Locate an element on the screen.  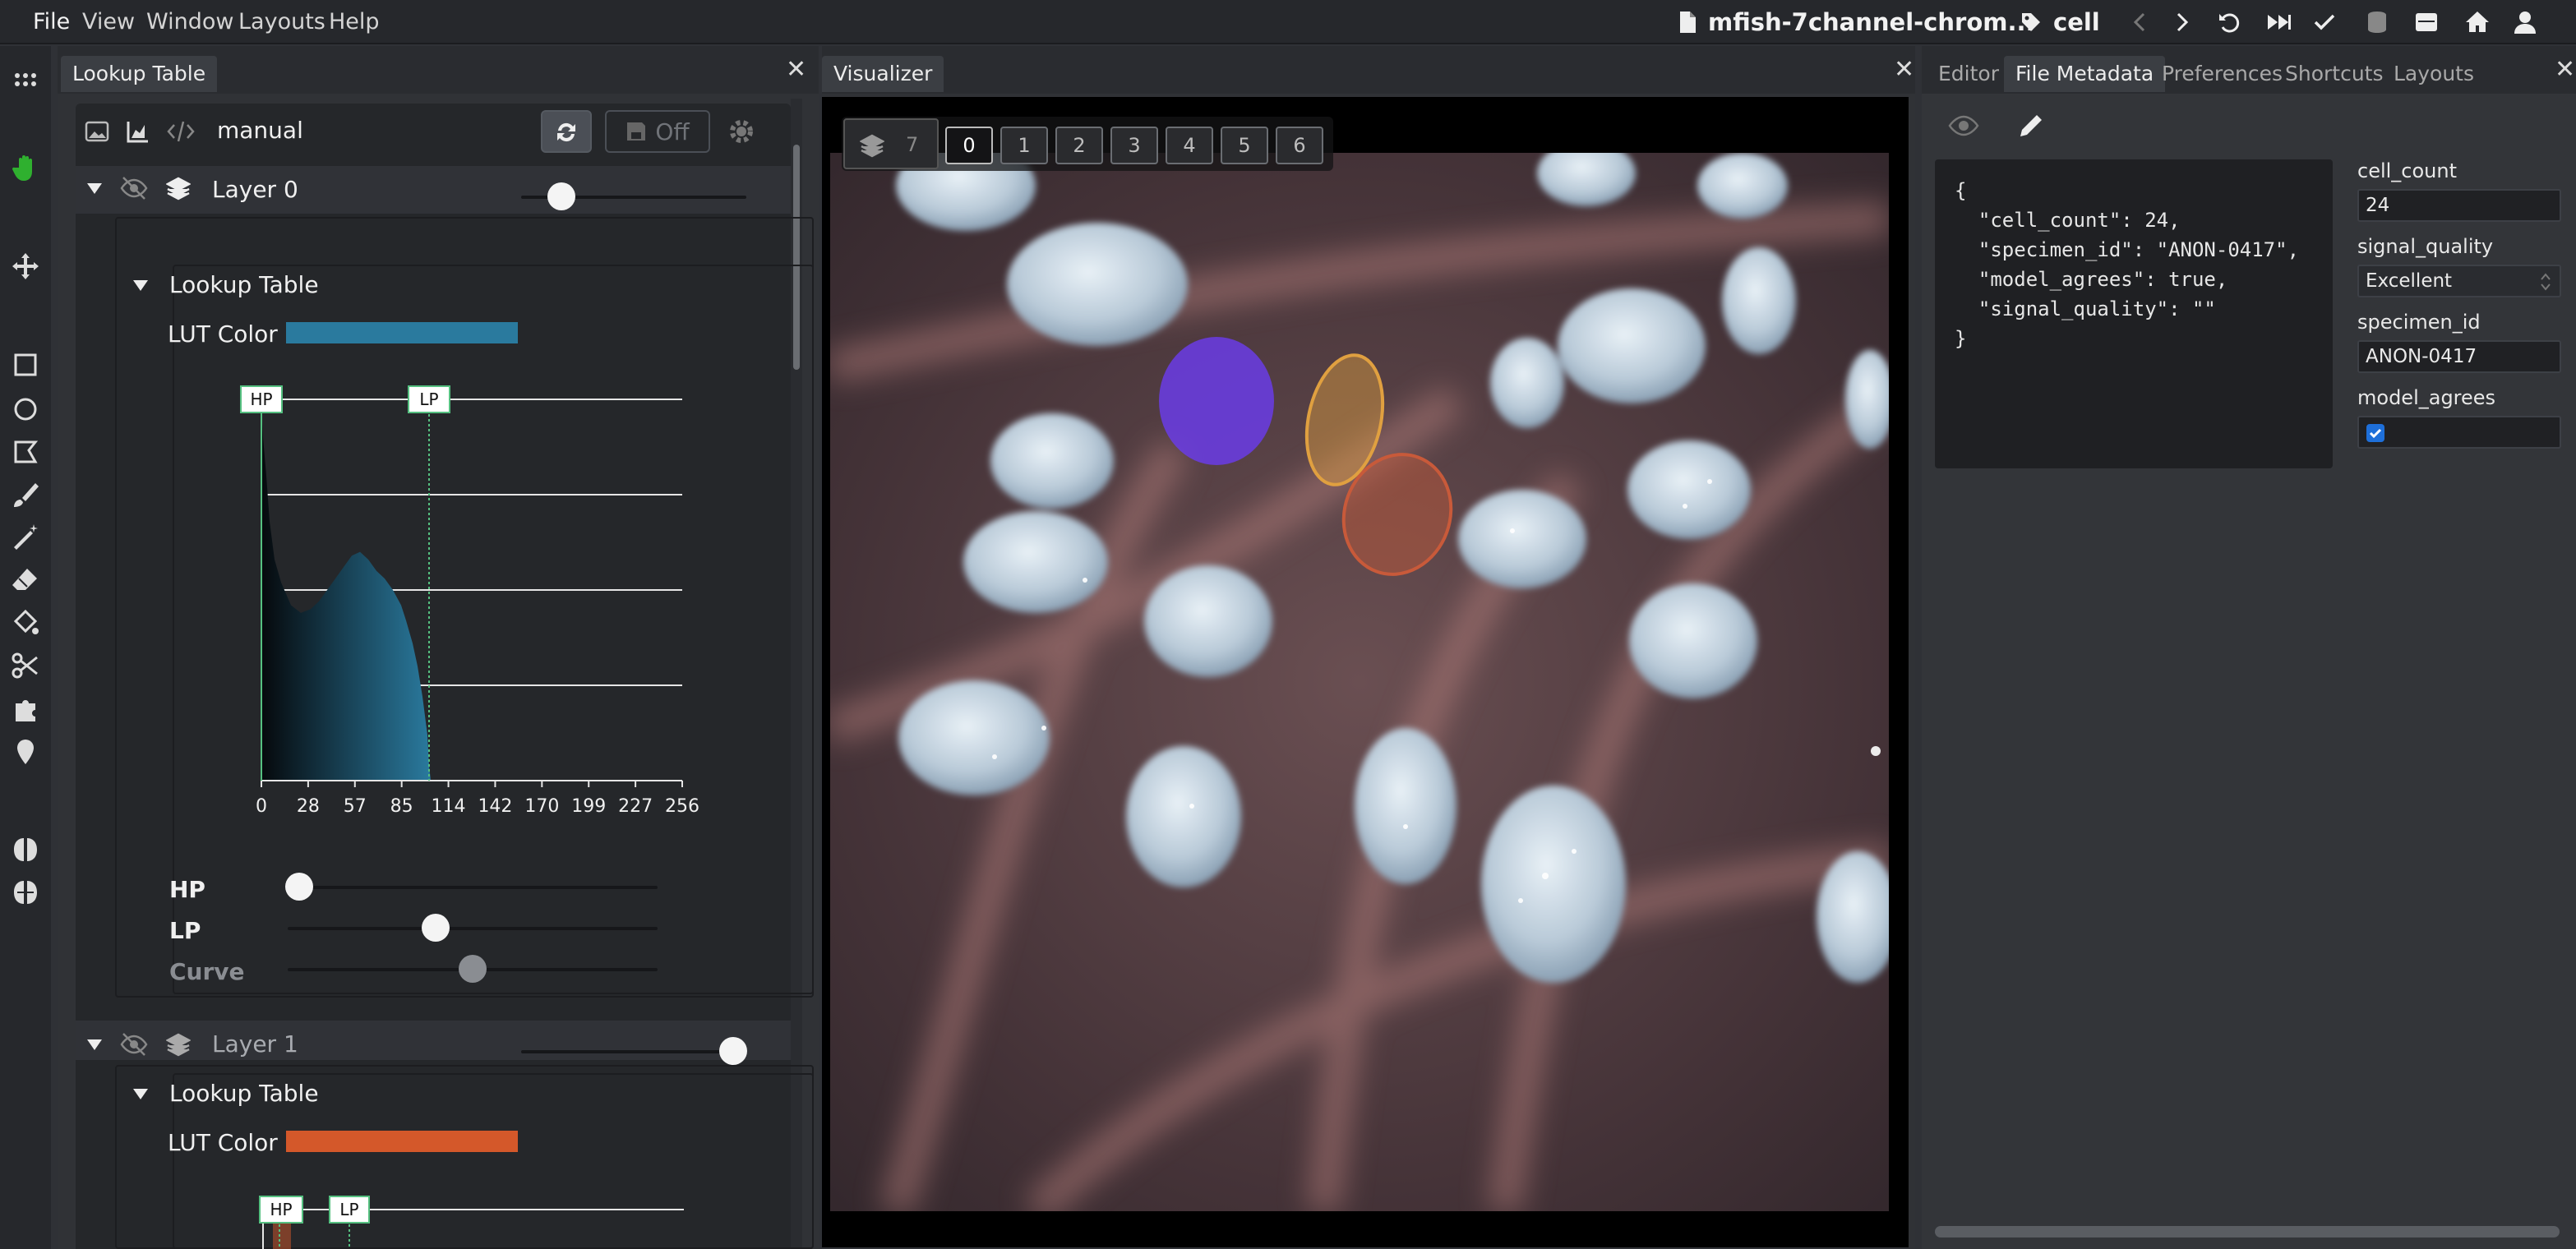
layout-icon is located at coordinates (2426, 22).